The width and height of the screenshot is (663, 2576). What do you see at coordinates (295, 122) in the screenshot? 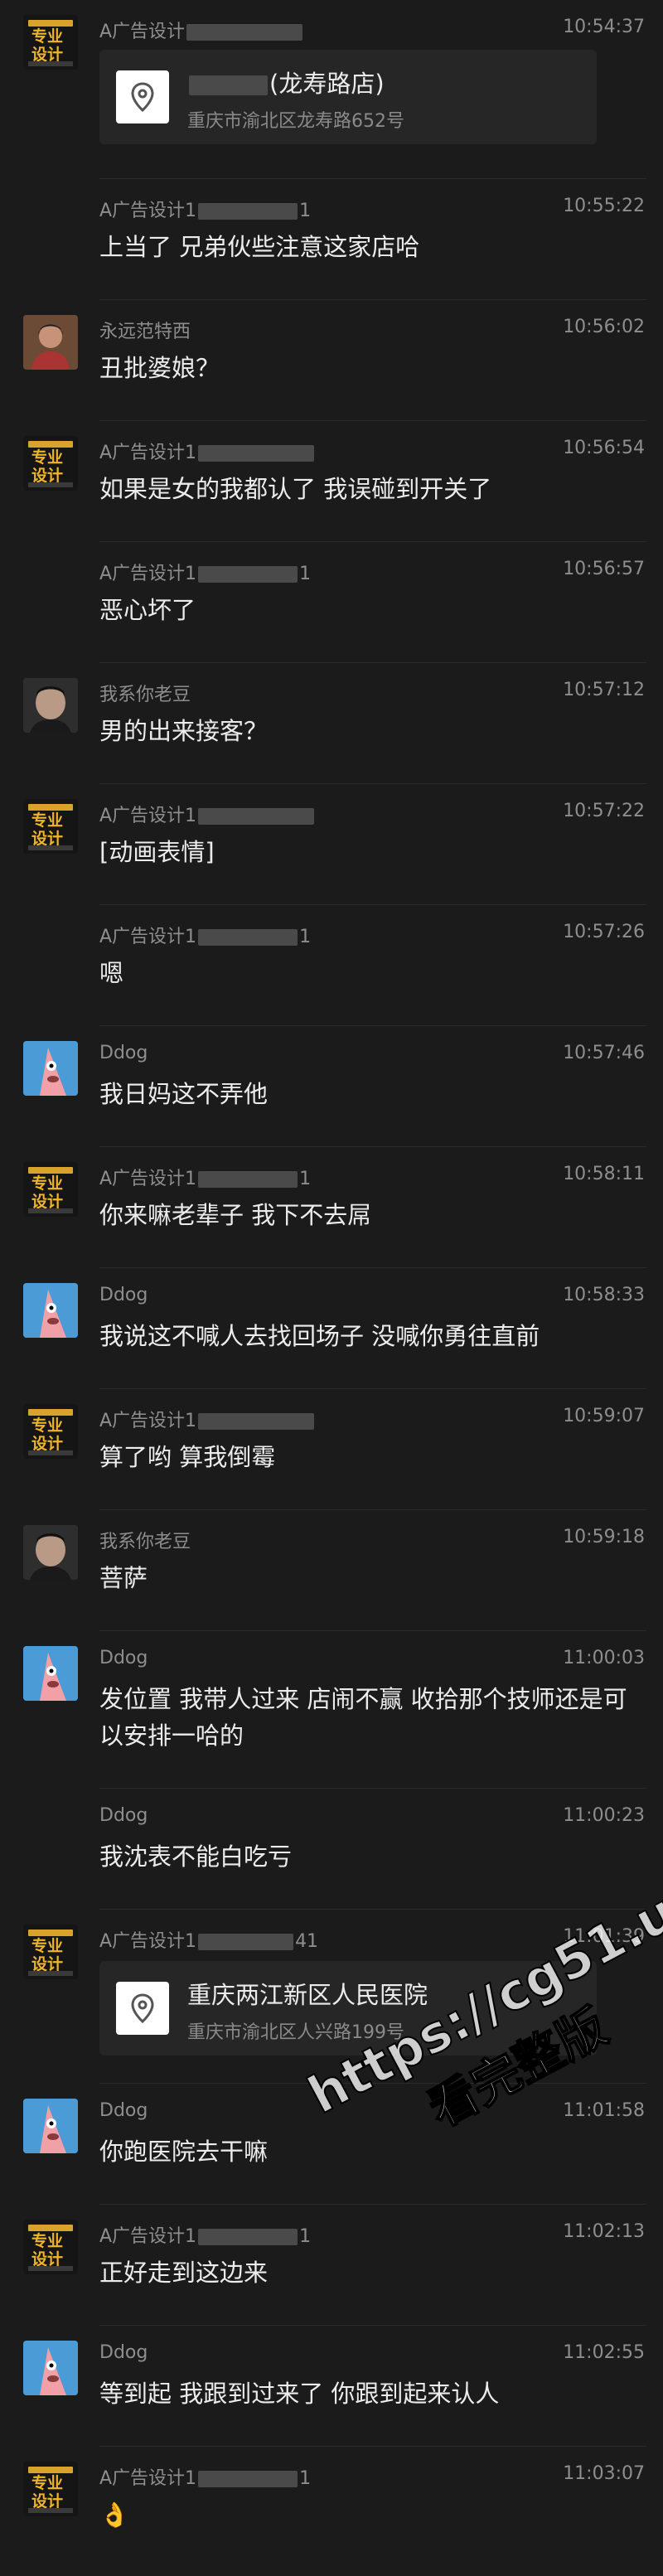
I see `location-address: 重庆市渝北区龙寿路652号` at bounding box center [295, 122].